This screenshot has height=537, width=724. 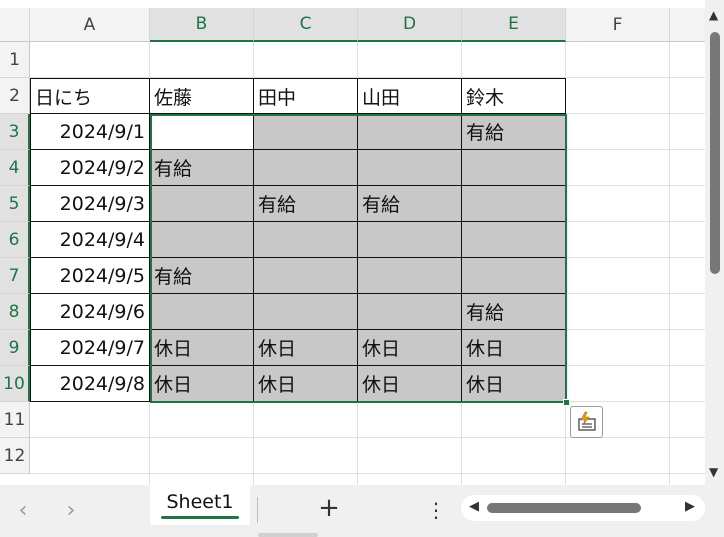 I want to click on row-header-9: 9, so click(x=15, y=348).